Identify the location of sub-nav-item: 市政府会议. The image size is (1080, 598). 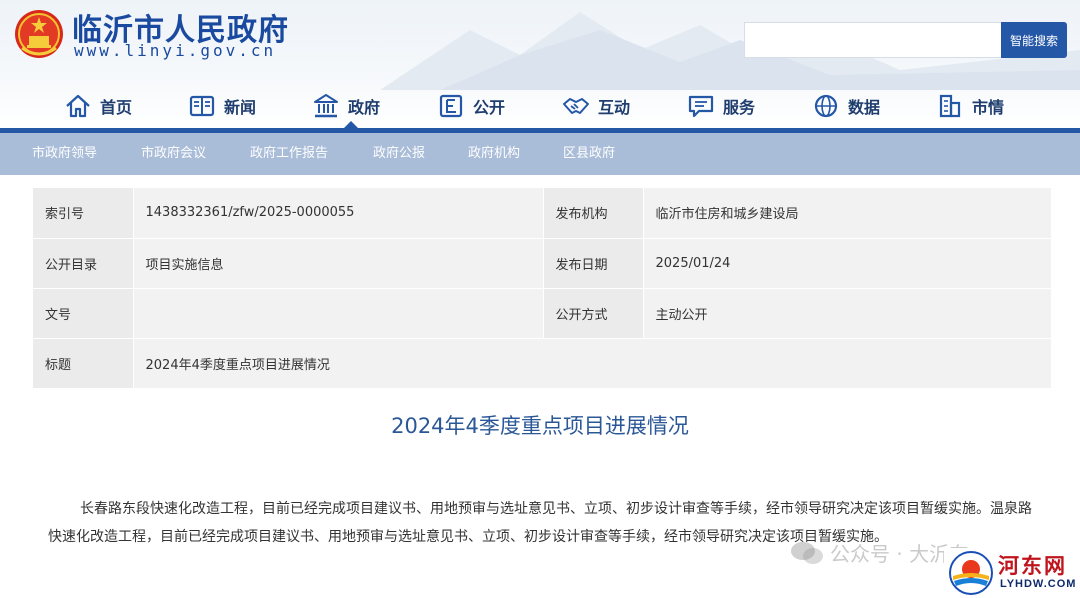
(173, 154).